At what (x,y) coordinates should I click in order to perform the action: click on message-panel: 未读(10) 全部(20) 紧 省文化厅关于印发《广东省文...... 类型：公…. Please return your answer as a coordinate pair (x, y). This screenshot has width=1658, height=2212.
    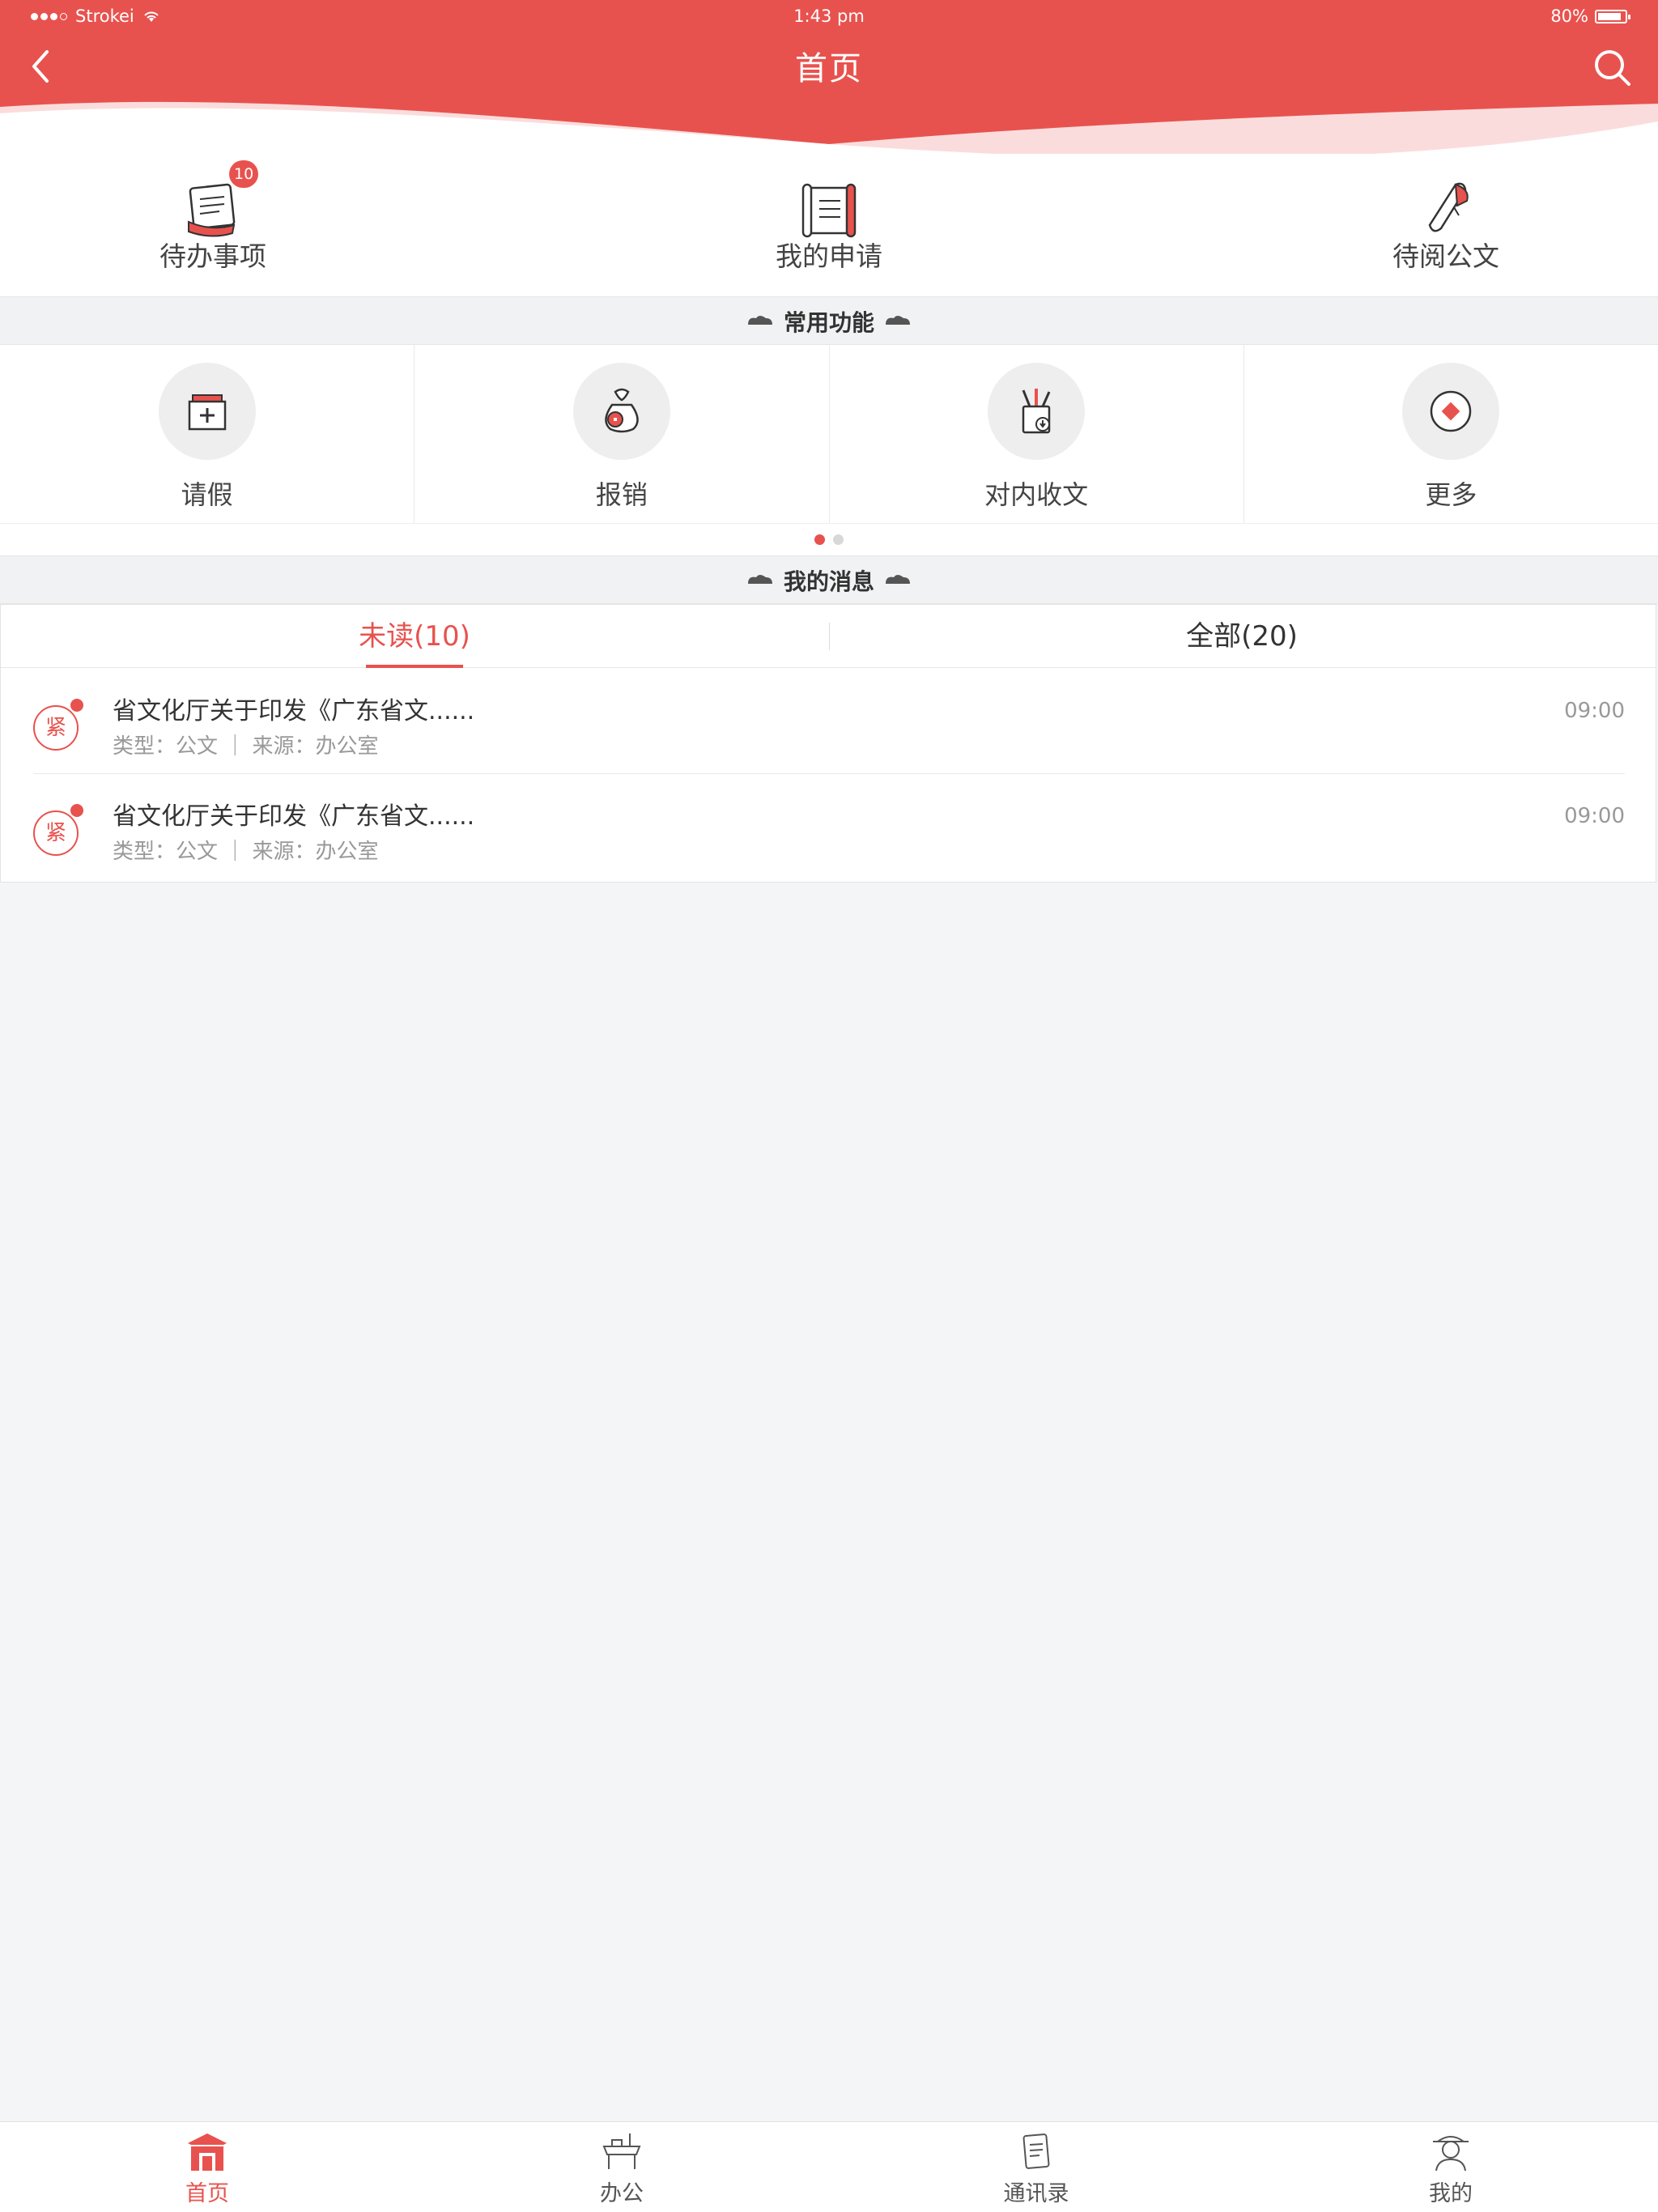
    Looking at the image, I should click on (828, 744).